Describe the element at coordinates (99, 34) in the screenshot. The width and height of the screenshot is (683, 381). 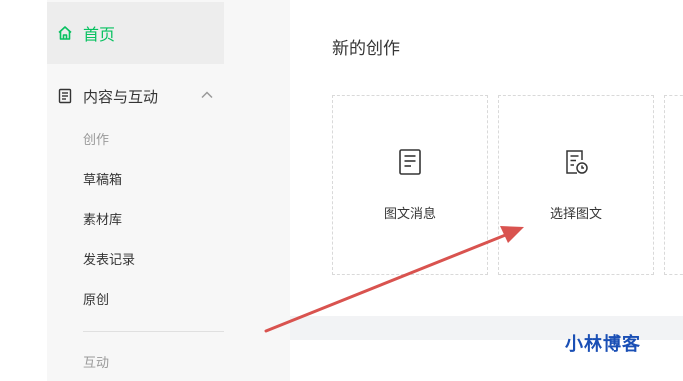
I see `sidebar-item-label: 首页` at that location.